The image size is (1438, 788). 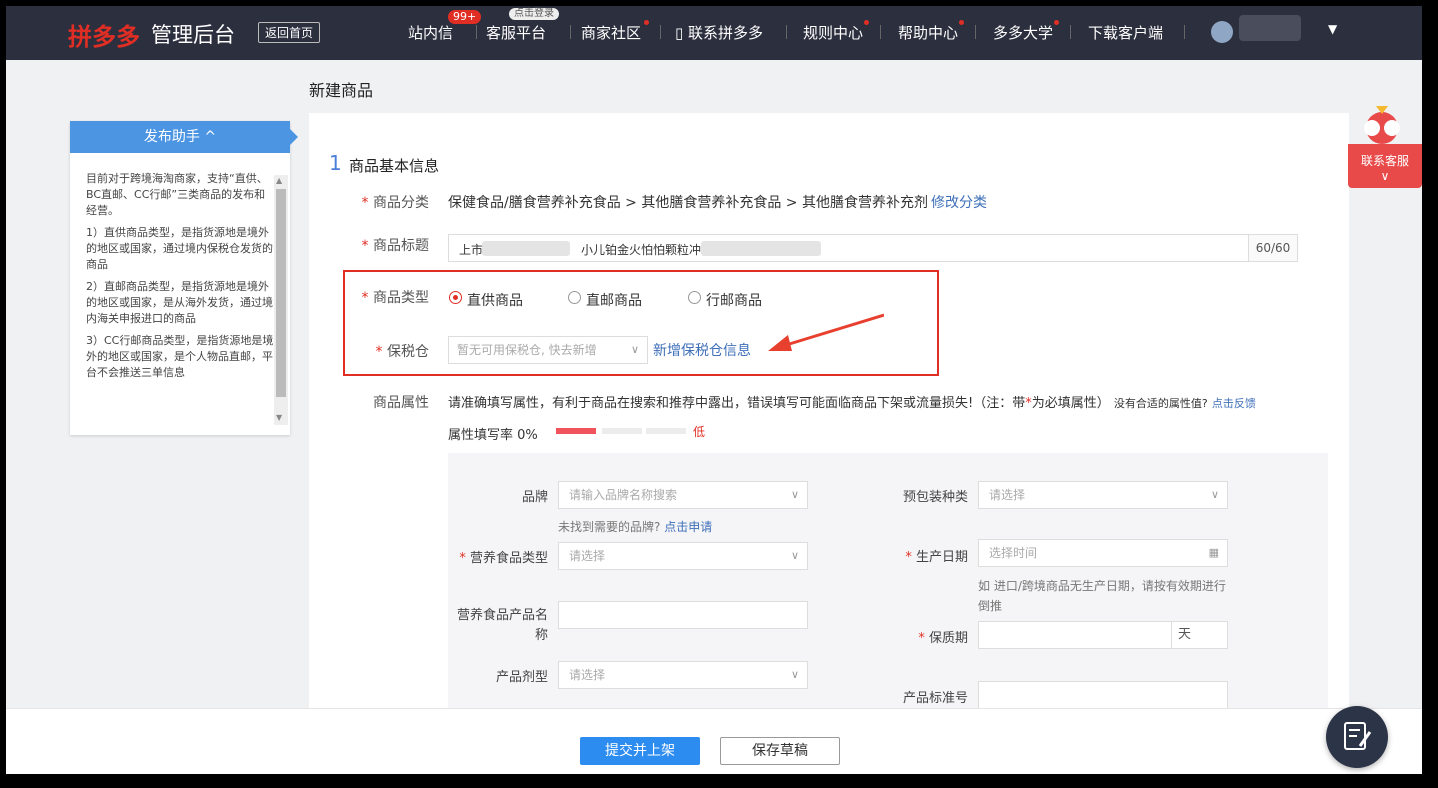 What do you see at coordinates (177, 194) in the screenshot?
I see `helper-intro: 目前对于跨境海淘商家，支持“直供、BC直邮、CC行邮”三类商品的发布和经营。` at bounding box center [177, 194].